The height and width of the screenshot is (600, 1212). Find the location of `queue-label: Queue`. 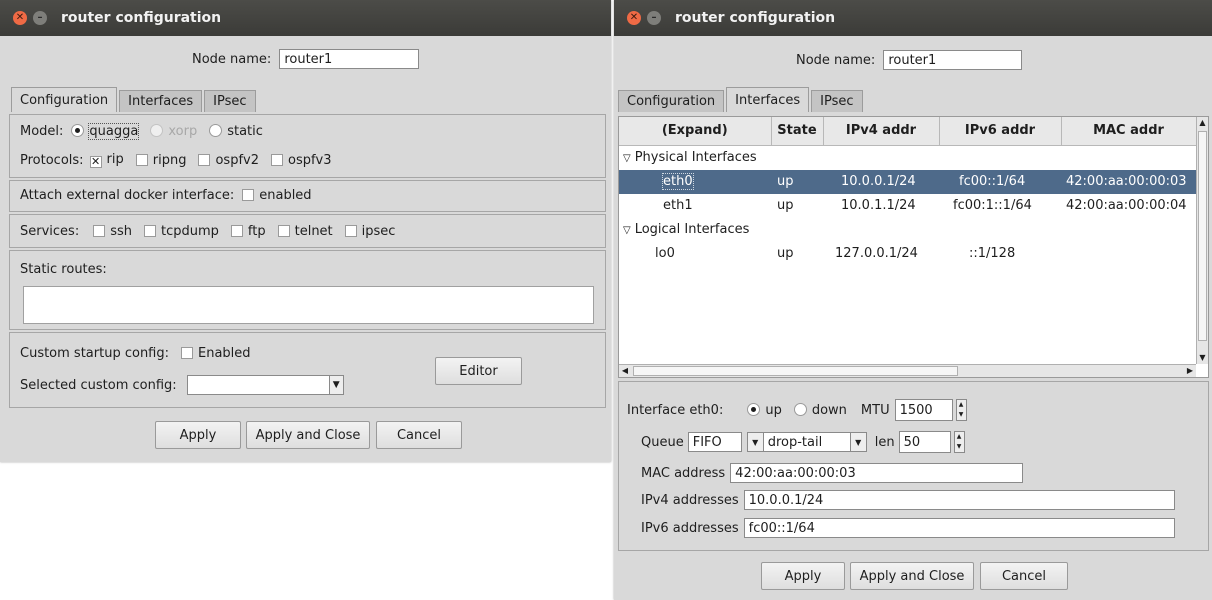

queue-label: Queue is located at coordinates (662, 442).